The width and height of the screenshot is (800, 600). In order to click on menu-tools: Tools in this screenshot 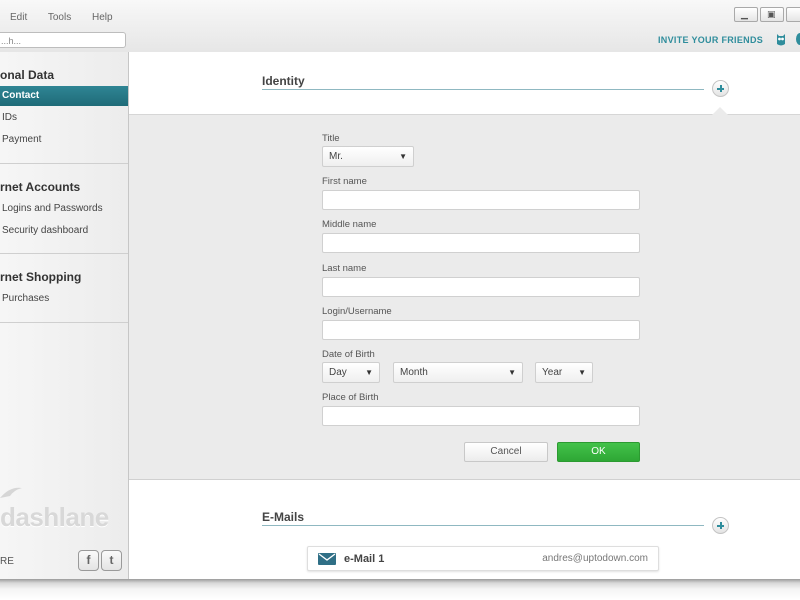, I will do `click(59, 17)`.